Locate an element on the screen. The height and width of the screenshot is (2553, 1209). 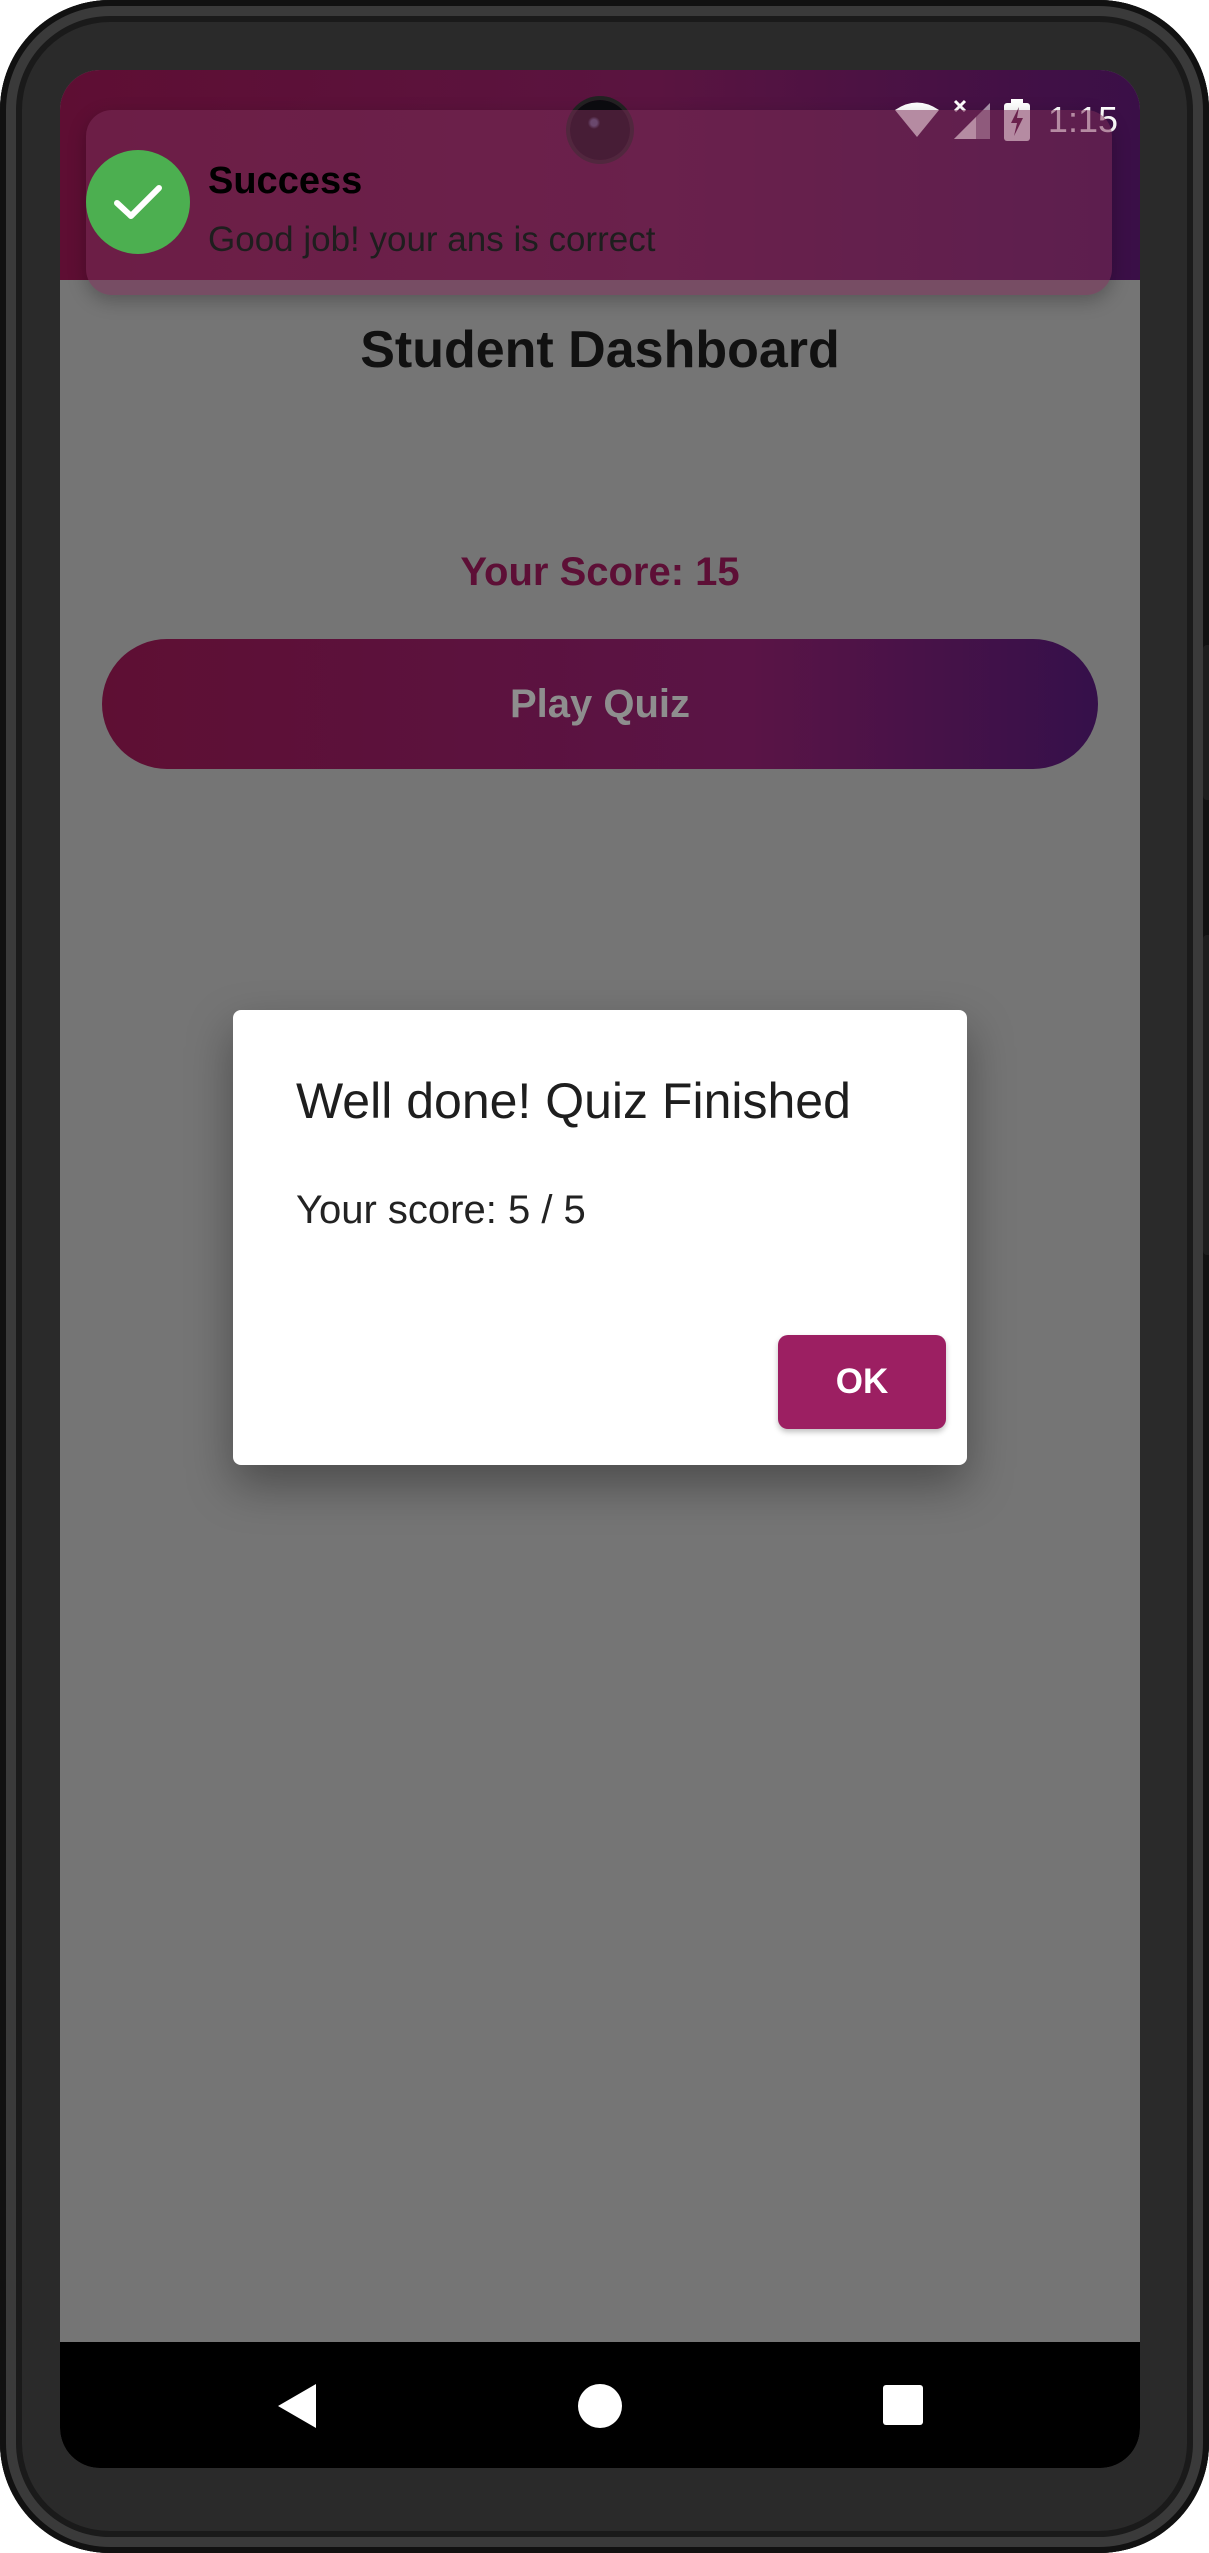
home-icon is located at coordinates (600, 2406).